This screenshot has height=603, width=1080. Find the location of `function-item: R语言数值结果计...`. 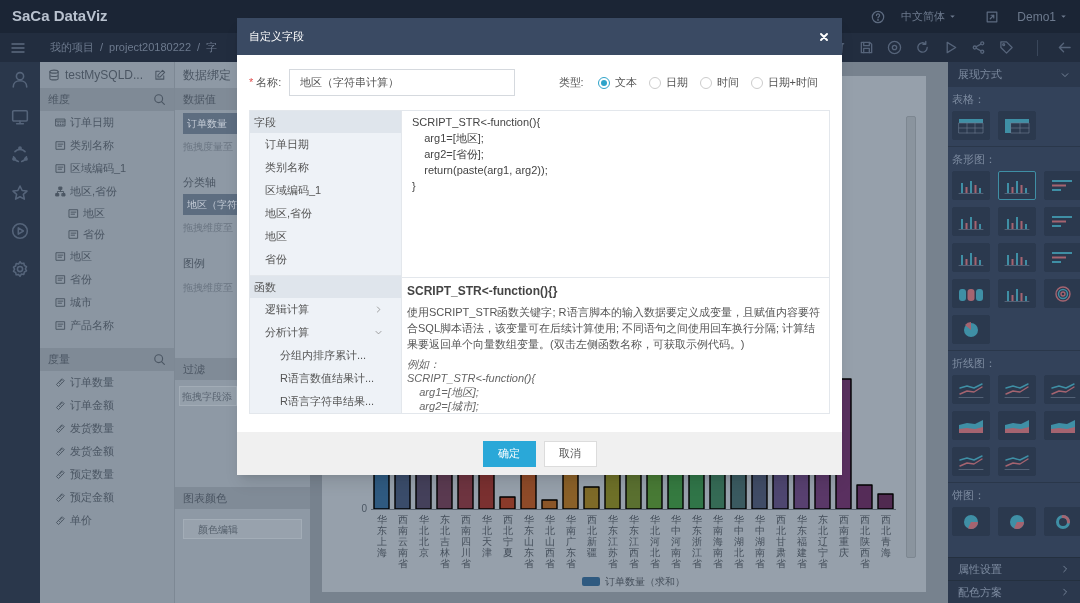

function-item: R语言数值结果计... is located at coordinates (325, 378).